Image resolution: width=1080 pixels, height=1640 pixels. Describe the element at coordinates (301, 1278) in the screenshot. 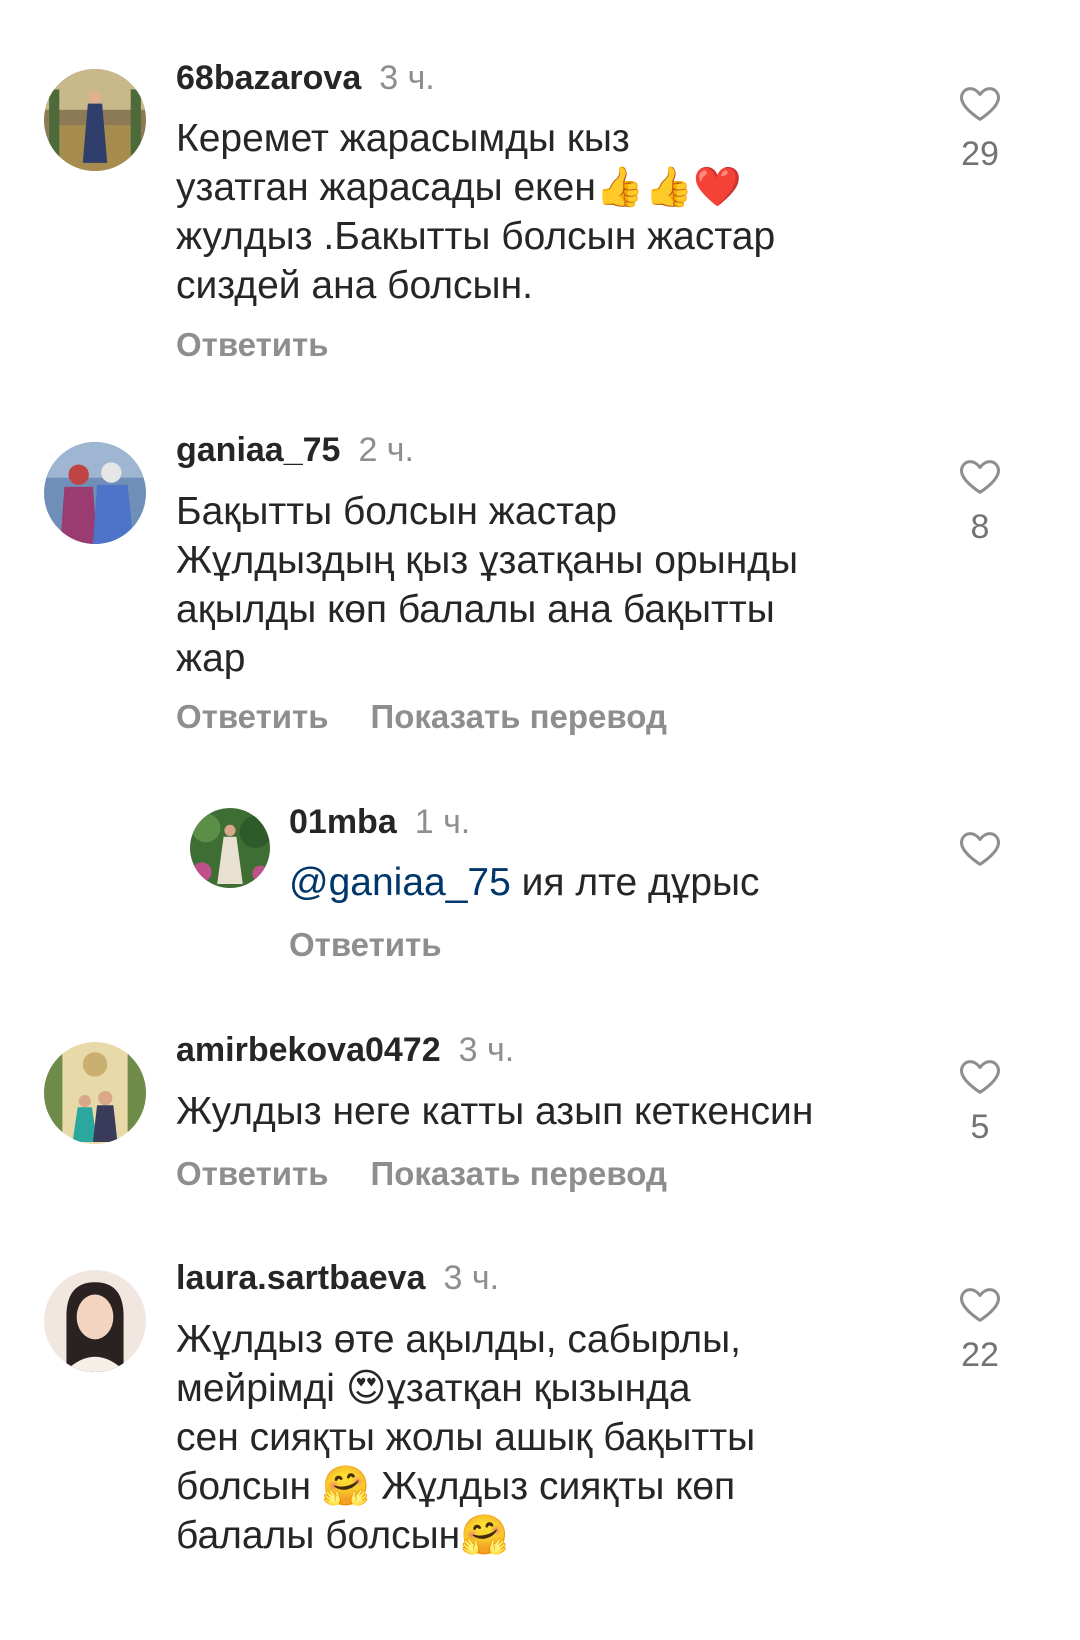

I see `username: laura.sartbaeva` at that location.